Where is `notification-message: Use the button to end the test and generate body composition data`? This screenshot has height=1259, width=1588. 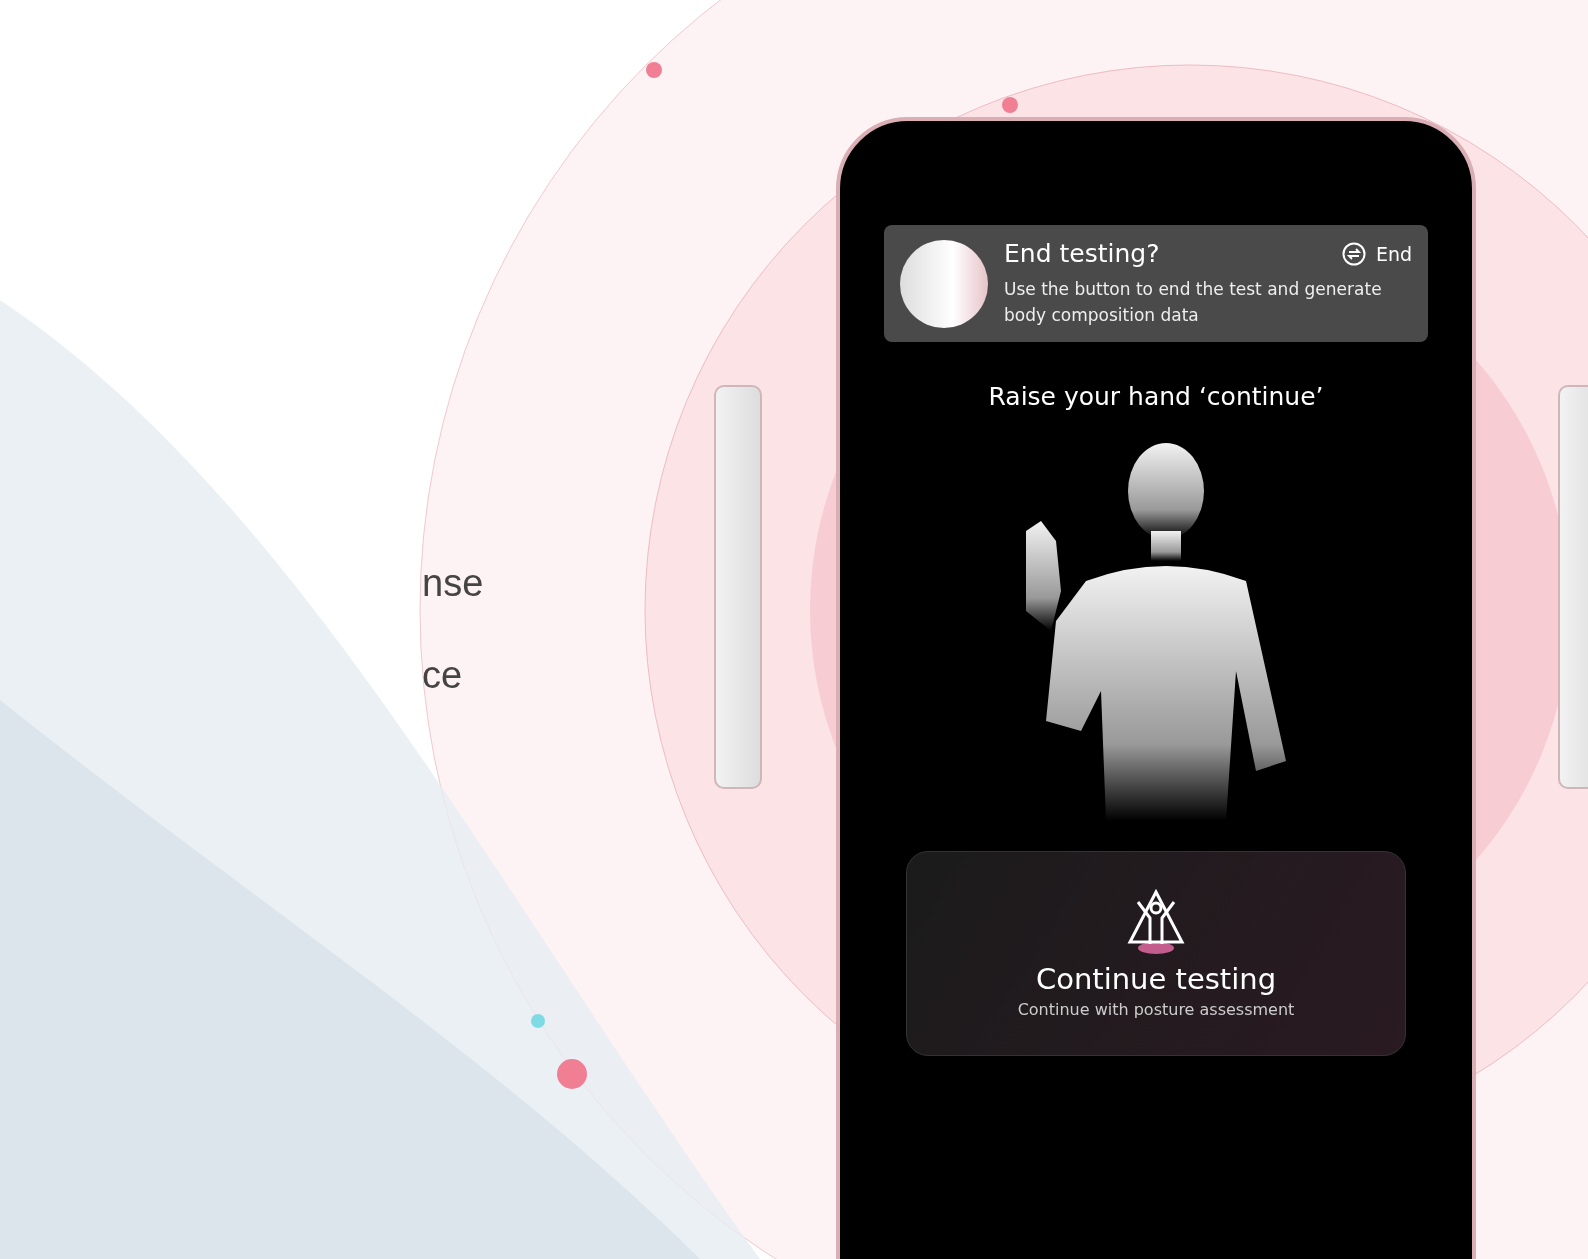
notification-message: Use the button to end the test and generate body composition data is located at coordinates (1193, 302).